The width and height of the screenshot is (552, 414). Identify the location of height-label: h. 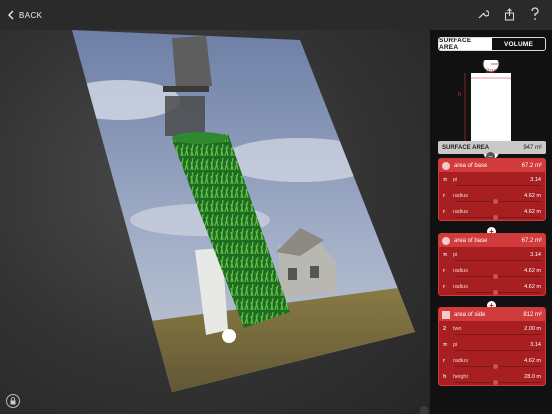
(460, 95).